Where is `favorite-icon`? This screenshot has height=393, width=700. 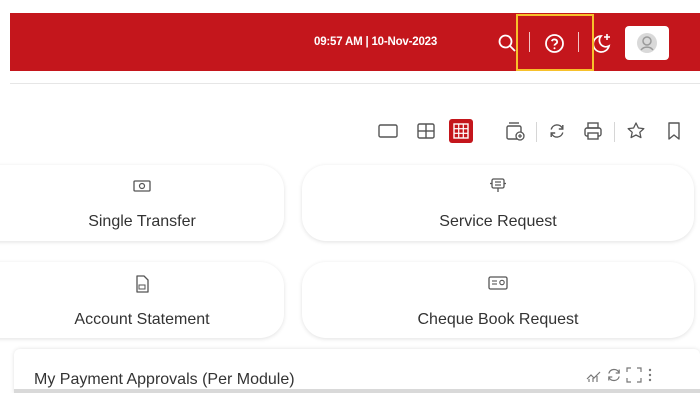 favorite-icon is located at coordinates (636, 131).